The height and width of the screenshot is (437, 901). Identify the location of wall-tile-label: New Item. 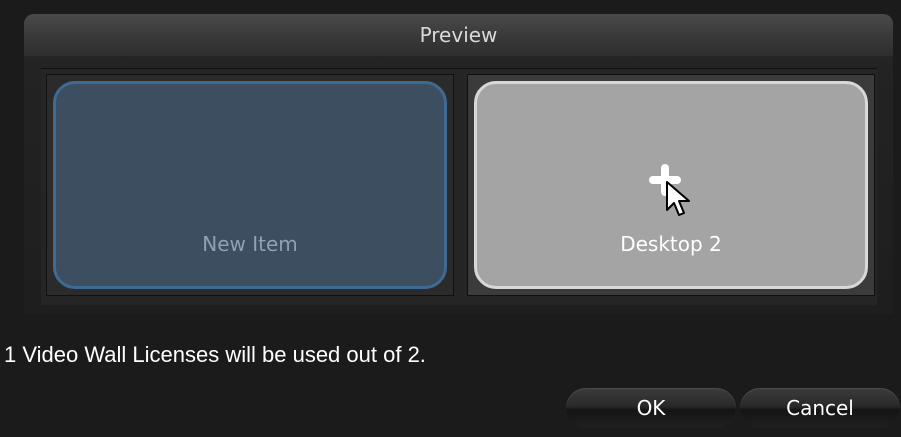
(250, 244).